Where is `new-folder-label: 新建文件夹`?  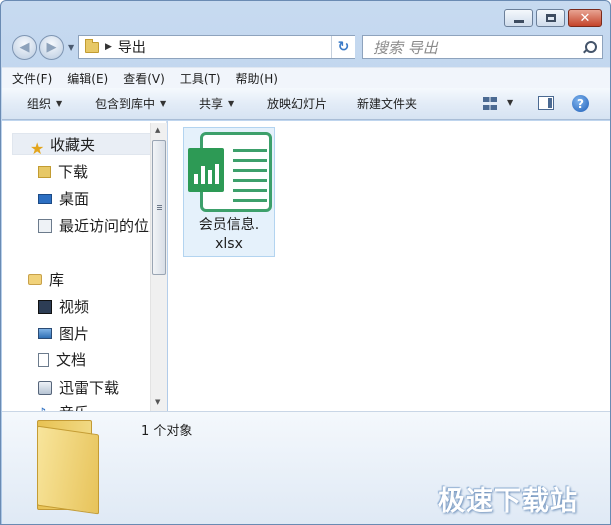
new-folder-label: 新建文件夹 is located at coordinates (387, 104).